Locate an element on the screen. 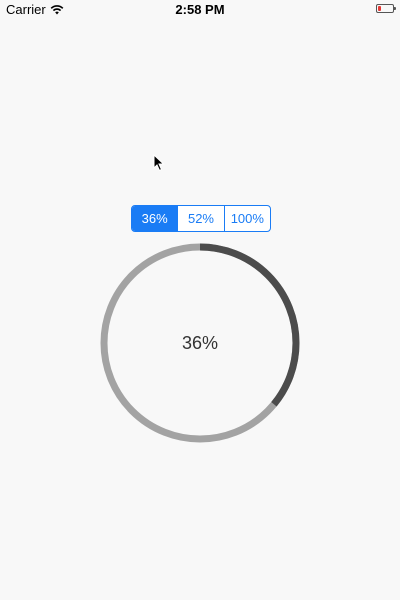  segment-52: 52% is located at coordinates (200, 218).